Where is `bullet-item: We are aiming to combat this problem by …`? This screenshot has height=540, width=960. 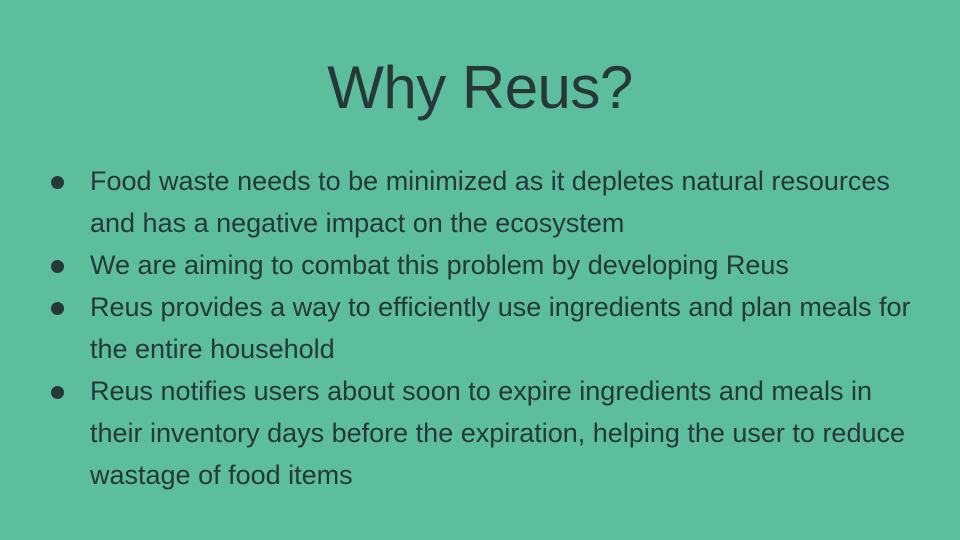
bullet-item: We are aiming to combat this problem by … is located at coordinates (488, 265).